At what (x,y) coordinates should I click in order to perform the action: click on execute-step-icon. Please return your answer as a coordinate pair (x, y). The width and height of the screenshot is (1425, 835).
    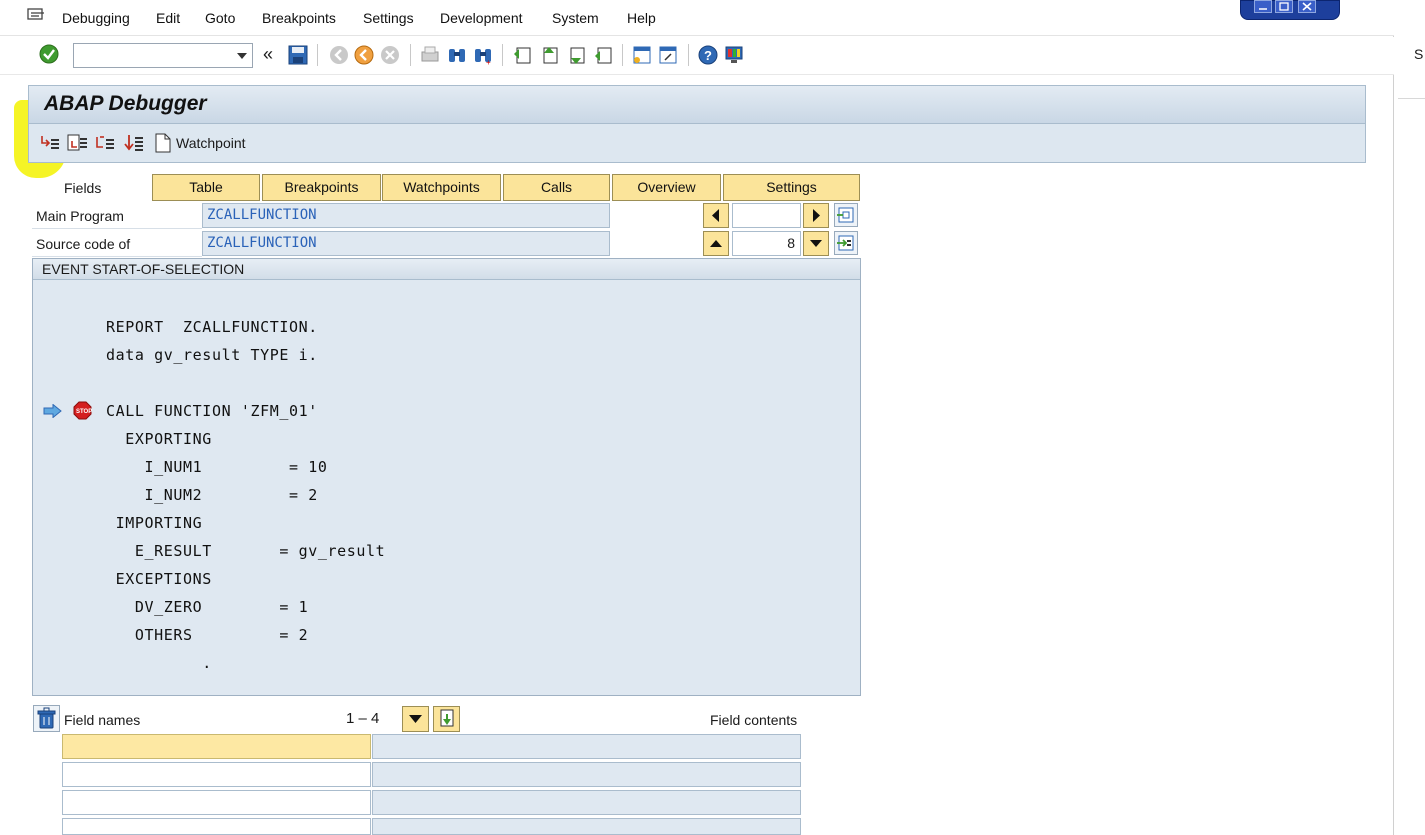
    Looking at the image, I should click on (77, 143).